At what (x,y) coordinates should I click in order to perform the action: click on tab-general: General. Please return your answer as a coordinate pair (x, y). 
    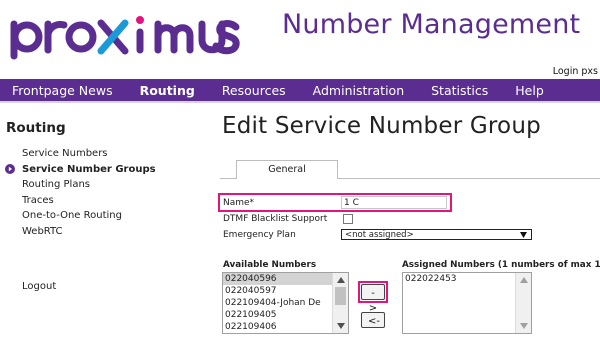
    Looking at the image, I should click on (287, 169).